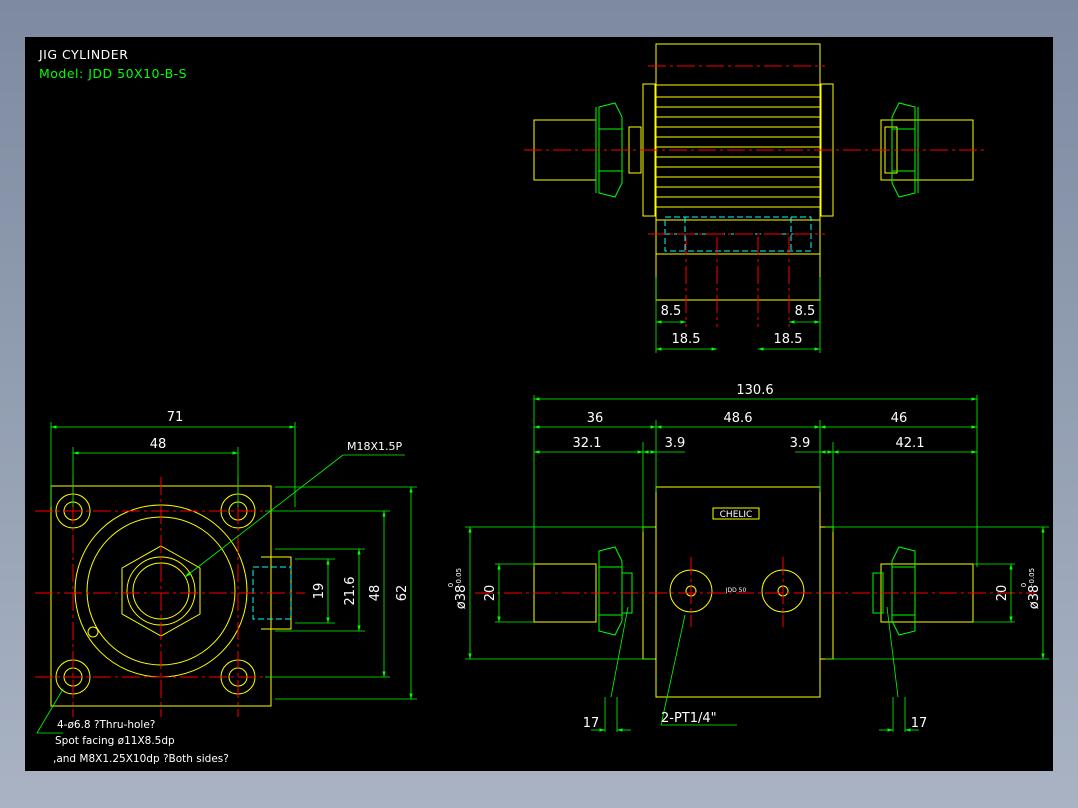 The width and height of the screenshot is (1078, 808). Describe the element at coordinates (919, 723) in the screenshot. I see `dim-nut-17-right: 17` at that location.